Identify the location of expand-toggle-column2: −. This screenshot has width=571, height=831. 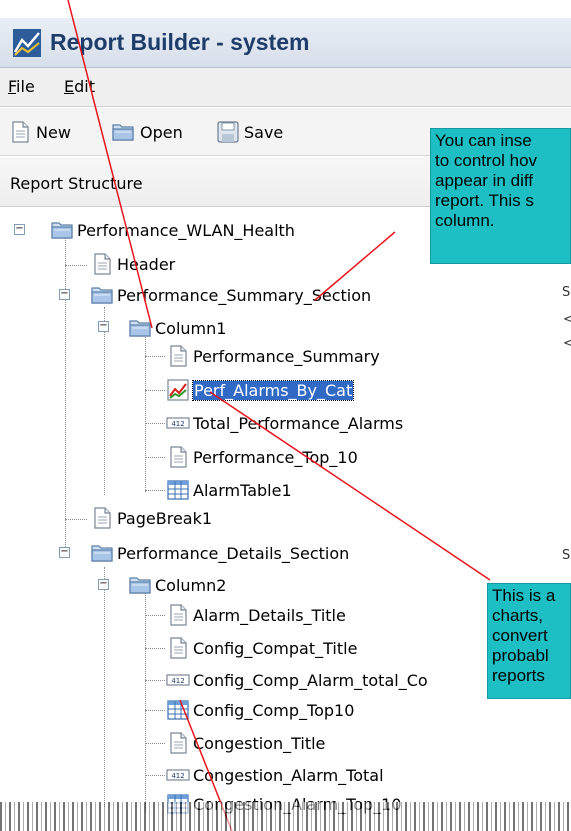
(103, 584).